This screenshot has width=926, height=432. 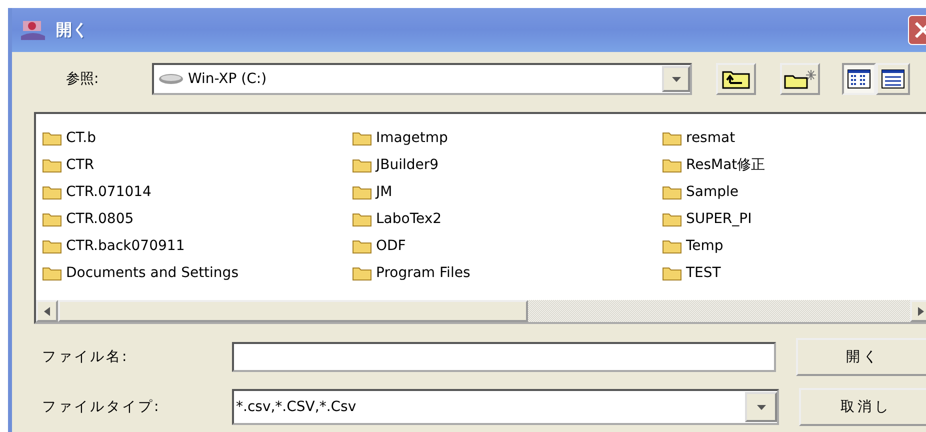 What do you see at coordinates (85, 357) in the screenshot?
I see `file-name-label: ファイル名:` at bounding box center [85, 357].